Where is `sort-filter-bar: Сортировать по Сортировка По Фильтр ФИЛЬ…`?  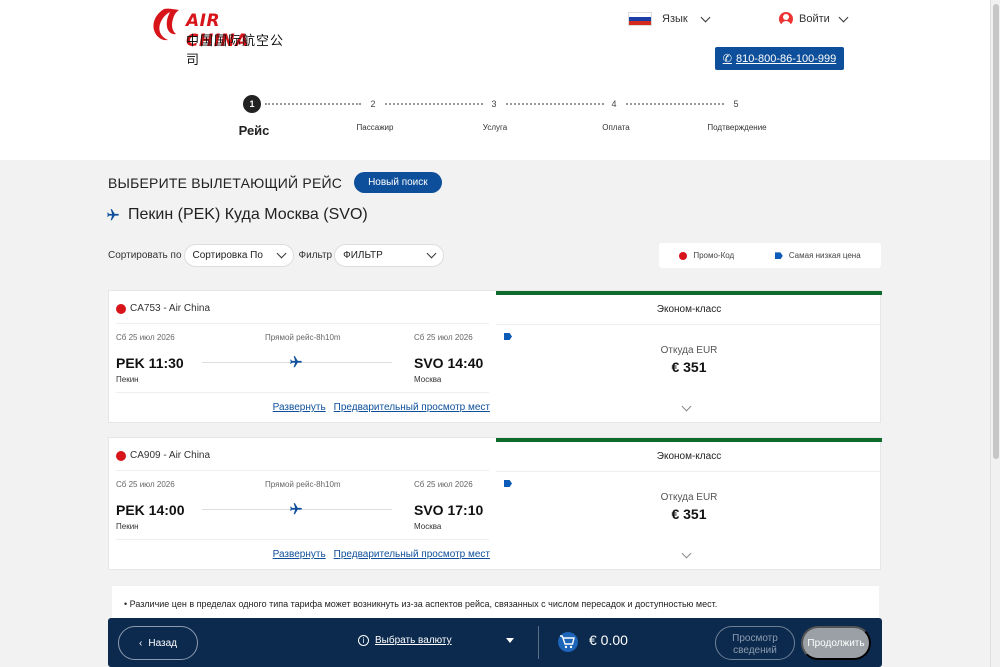 sort-filter-bar: Сортировать по Сортировка По Фильтр ФИЛЬ… is located at coordinates (276, 255).